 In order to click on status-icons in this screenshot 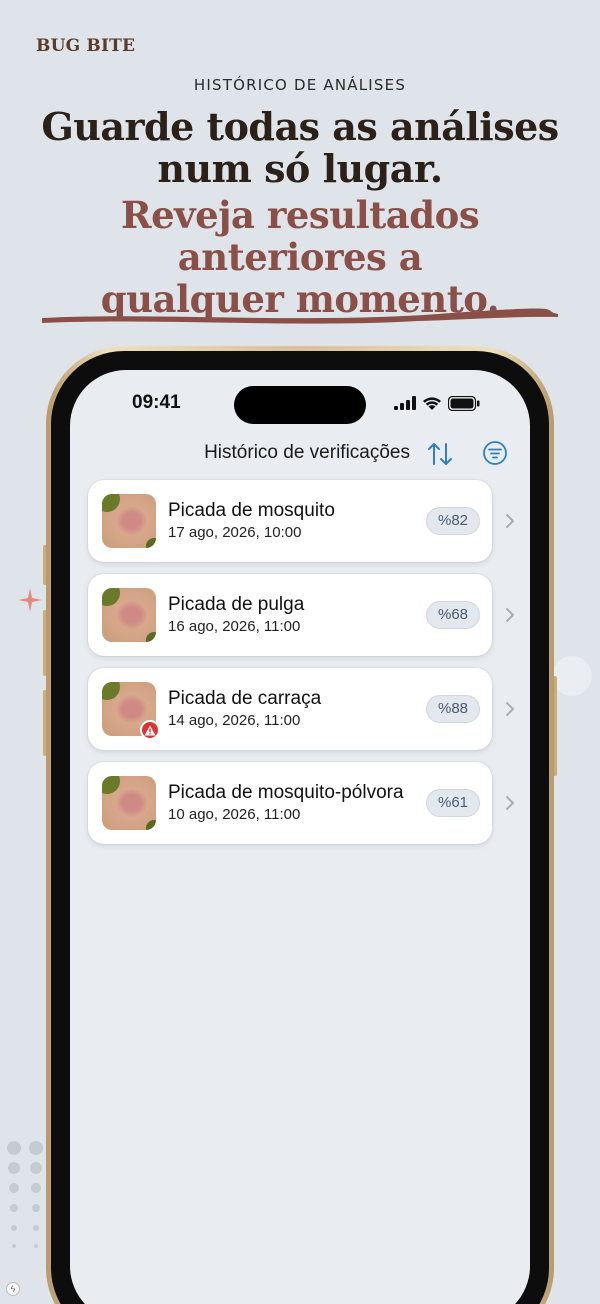, I will do `click(437, 403)`.